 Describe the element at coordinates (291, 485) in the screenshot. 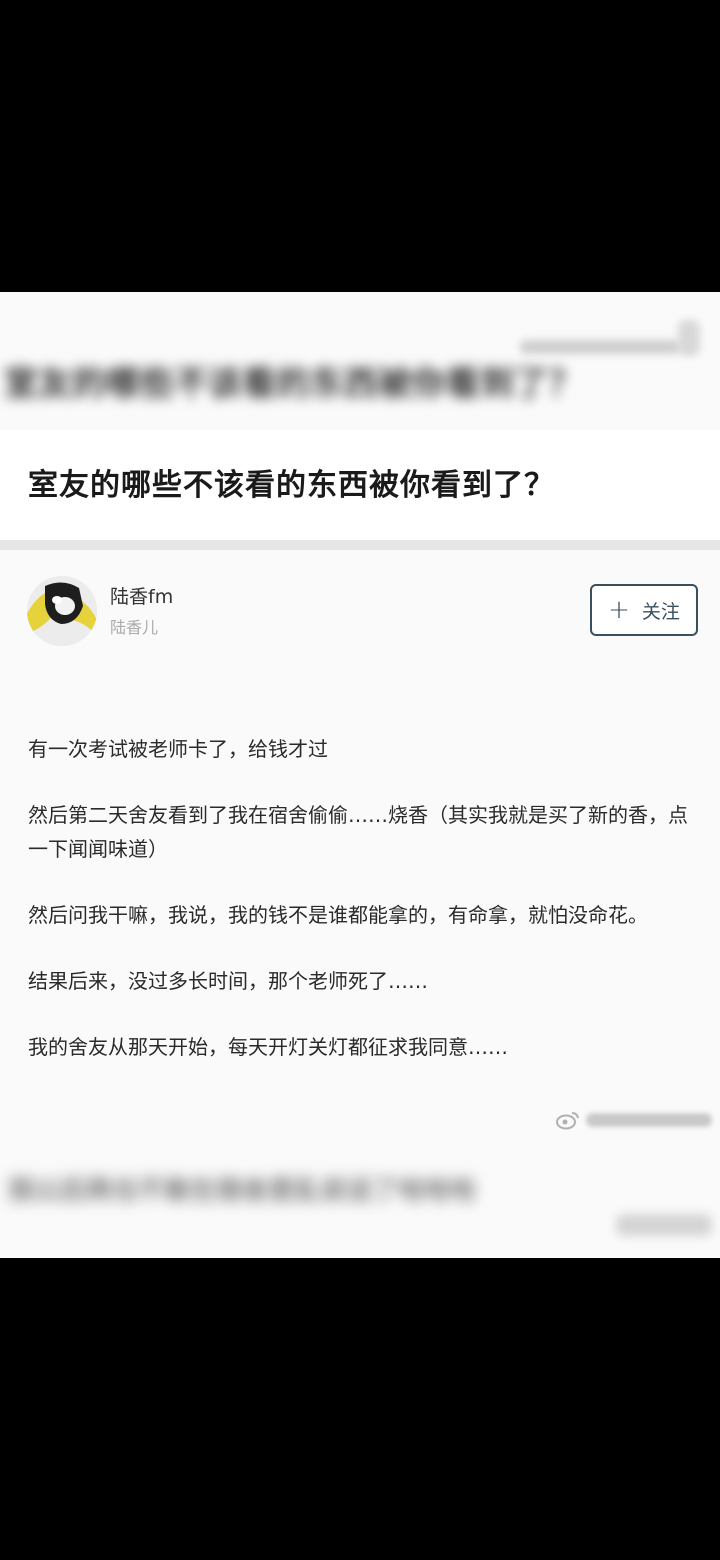

I see `question-title: 室友的哪些不该看的东西被你看到了？` at that location.